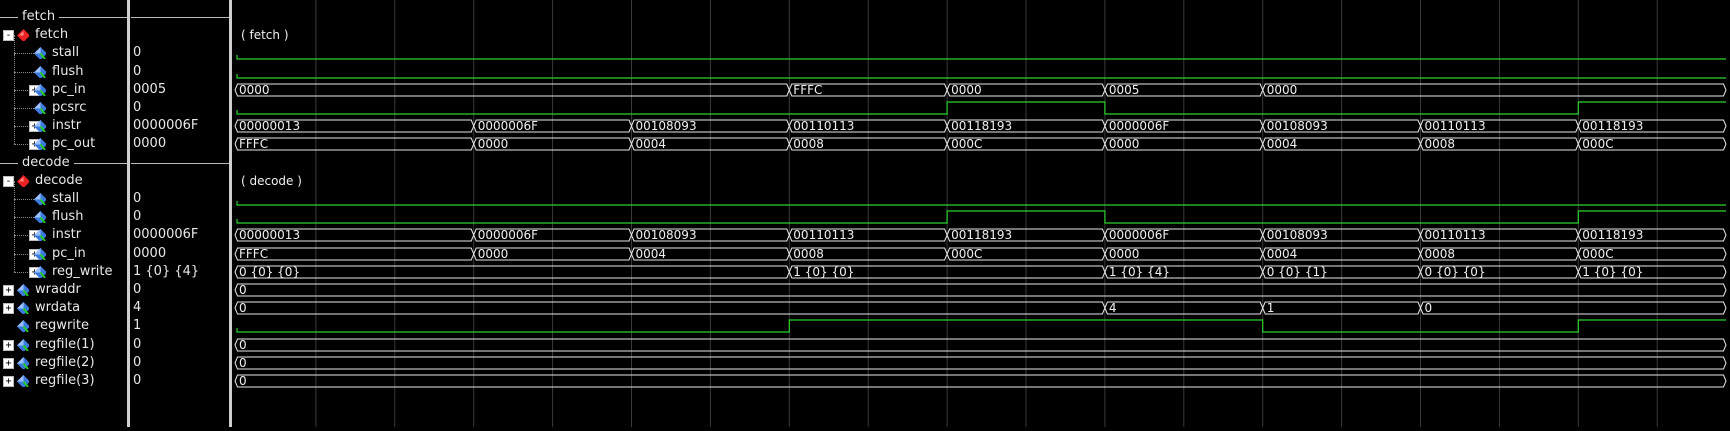 This screenshot has height=431, width=1730. Describe the element at coordinates (166, 125) in the screenshot. I see `signal-value: 0000006F` at that location.